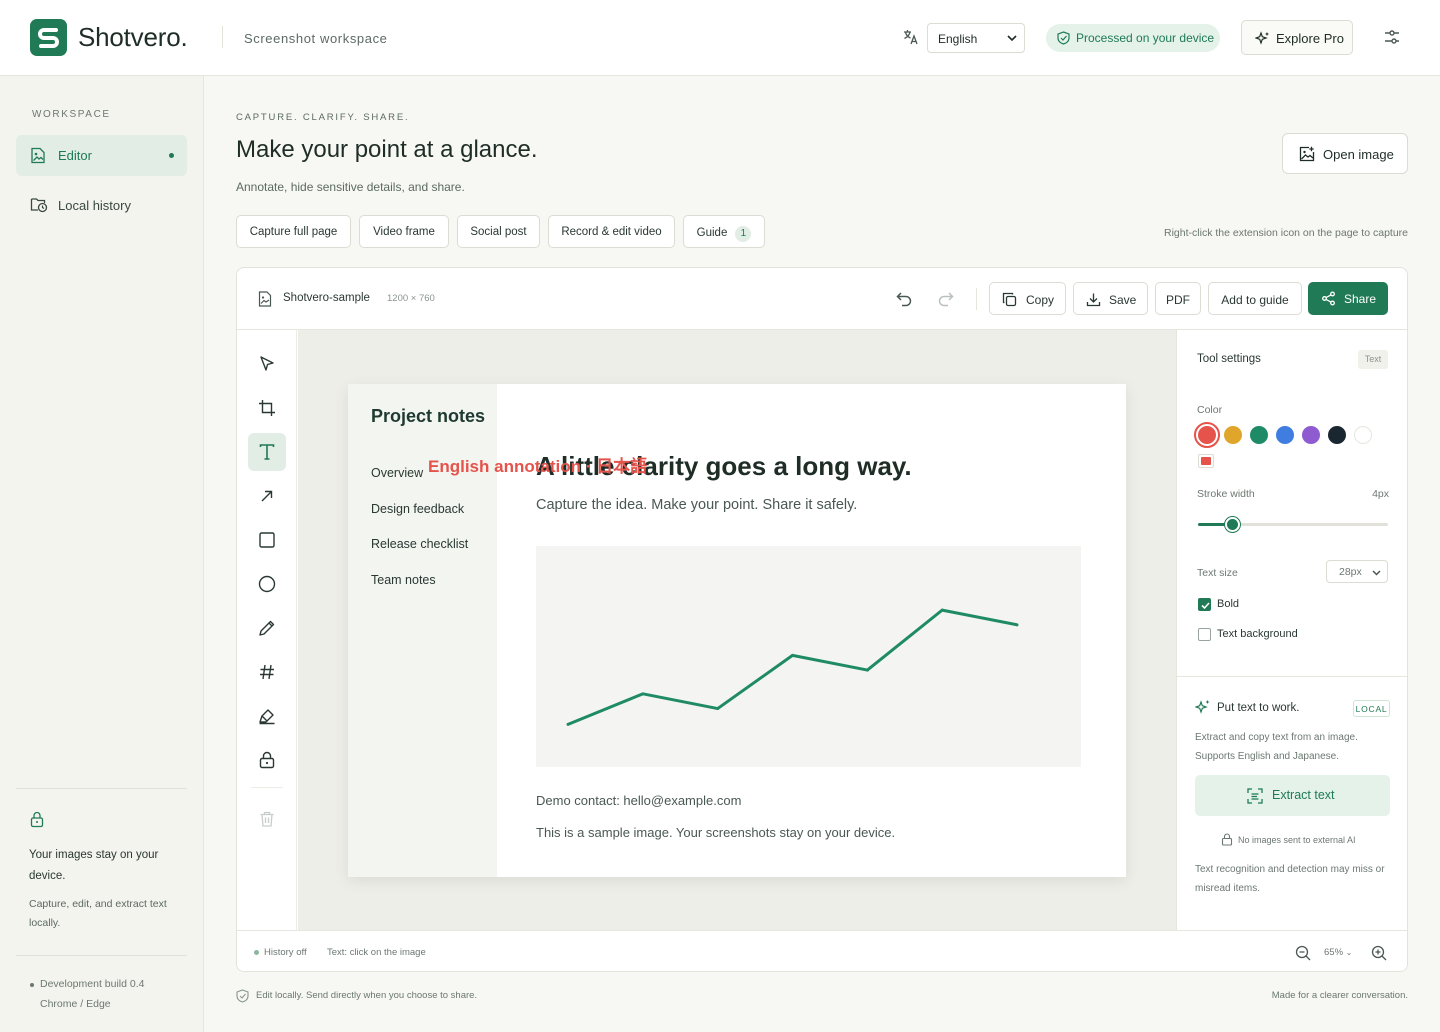  What do you see at coordinates (537, 464) in the screenshot?
I see `text-annotation: English annotation · 日本語` at bounding box center [537, 464].